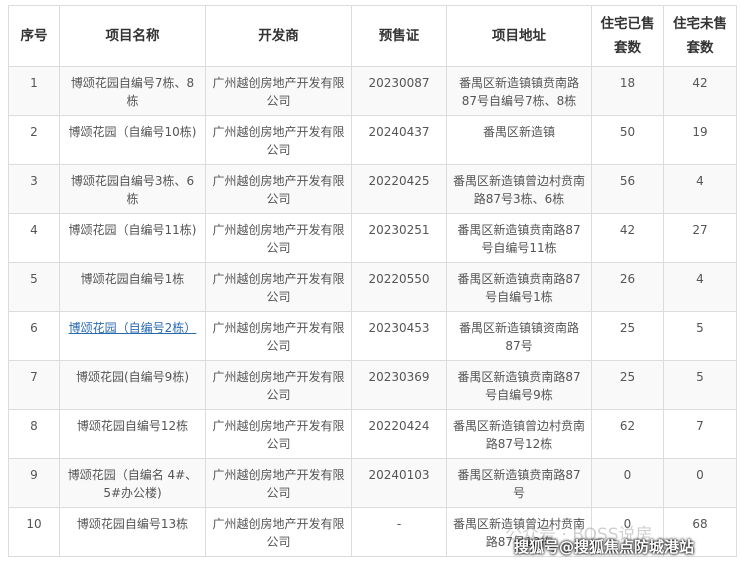 The image size is (740, 564). Describe the element at coordinates (627, 140) in the screenshot. I see `sold-units-cell: 50` at that location.